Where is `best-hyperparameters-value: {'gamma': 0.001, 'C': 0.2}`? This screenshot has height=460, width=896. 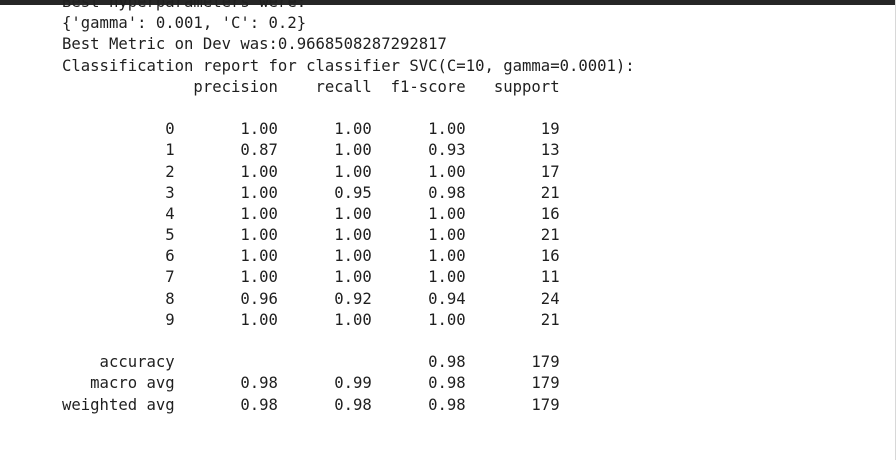 best-hyperparameters-value: {'gamma': 0.001, 'C': 0.2} is located at coordinates (184, 23).